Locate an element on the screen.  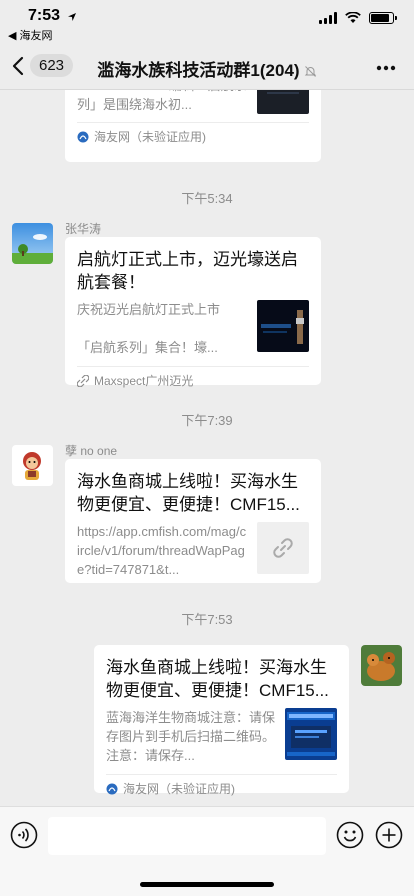
mute-bell-icon is located at coordinates (310, 71).